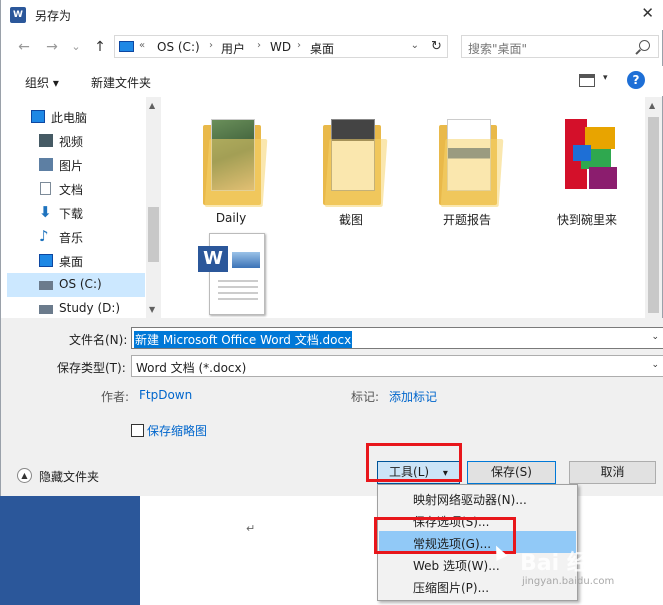 Image resolution: width=663 pixels, height=605 pixels. I want to click on word-app-icon: W, so click(18, 15).